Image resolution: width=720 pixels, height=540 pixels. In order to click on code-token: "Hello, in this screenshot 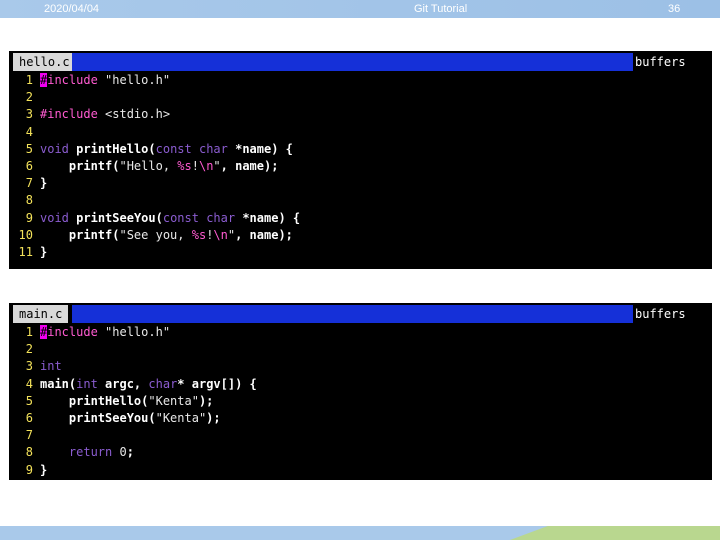, I will do `click(148, 165)`.